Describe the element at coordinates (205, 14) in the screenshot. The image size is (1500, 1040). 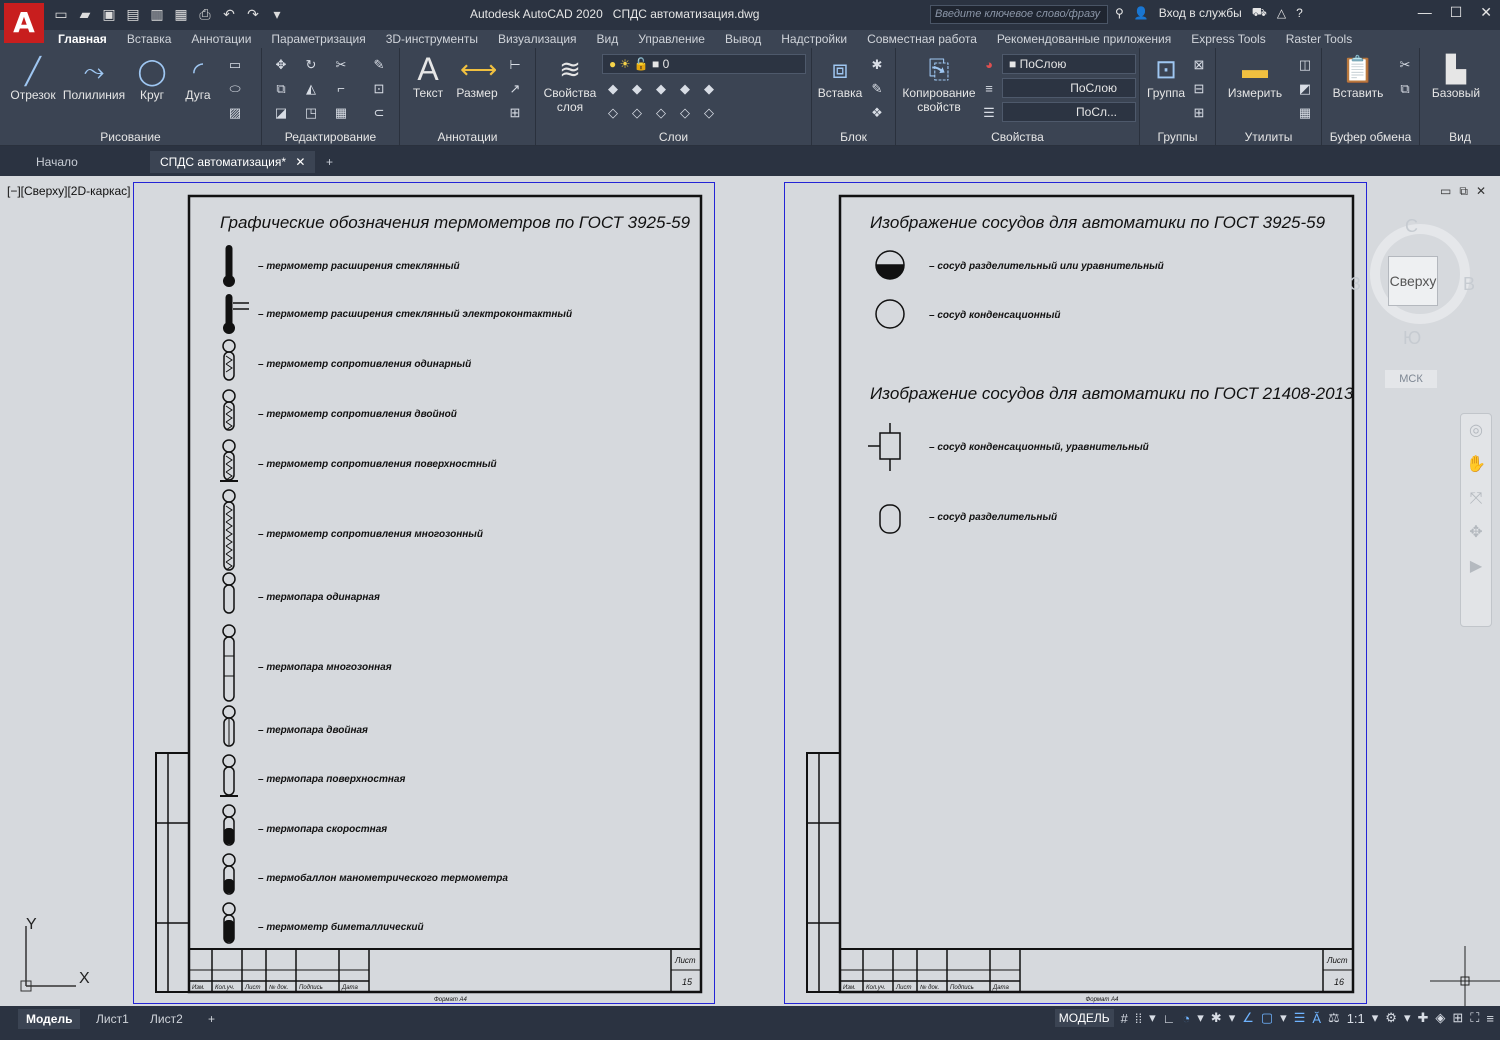
I see `print-icon: ⎙` at that location.